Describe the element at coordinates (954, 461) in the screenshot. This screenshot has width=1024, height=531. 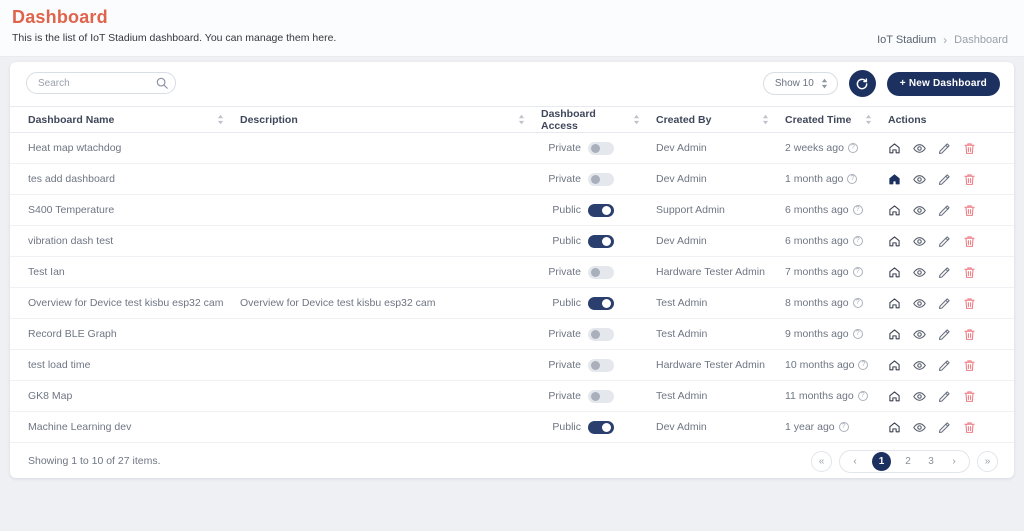
I see `next-page-button: ›` at that location.